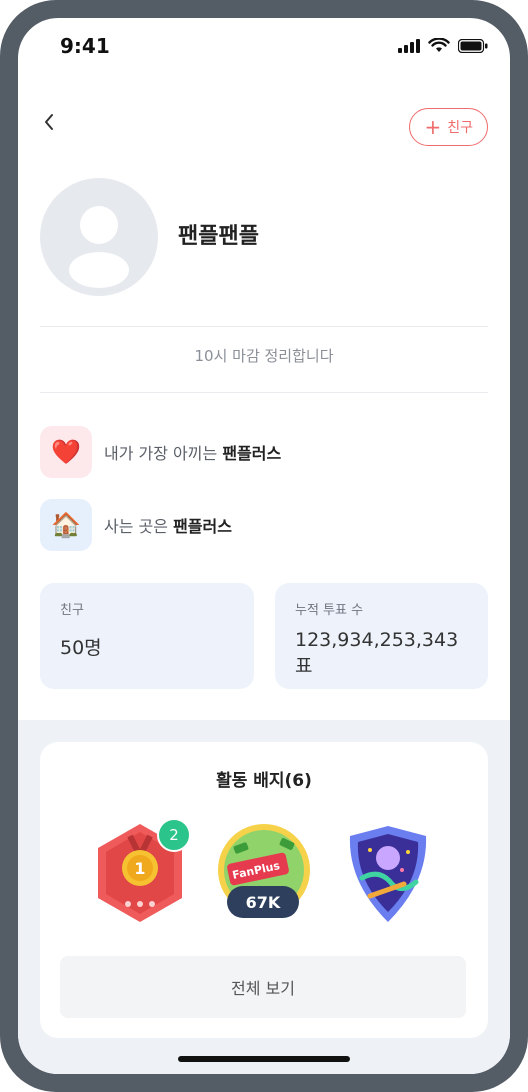 The height and width of the screenshot is (1092, 528). I want to click on profile-header: 팬플팬플, so click(264, 238).